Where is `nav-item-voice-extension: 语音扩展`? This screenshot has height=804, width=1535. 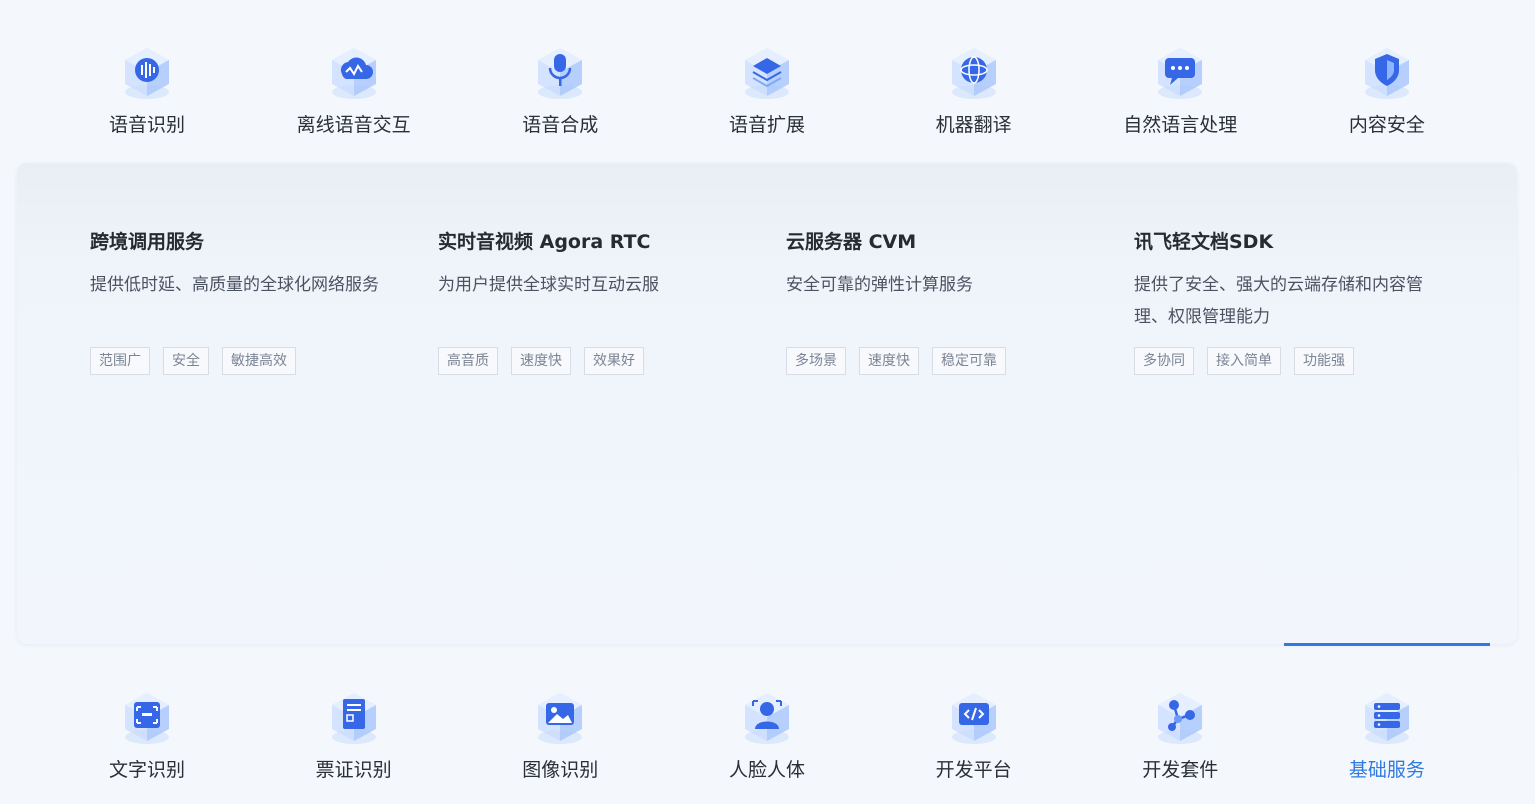 nav-item-voice-extension: 语音扩展 is located at coordinates (767, 88).